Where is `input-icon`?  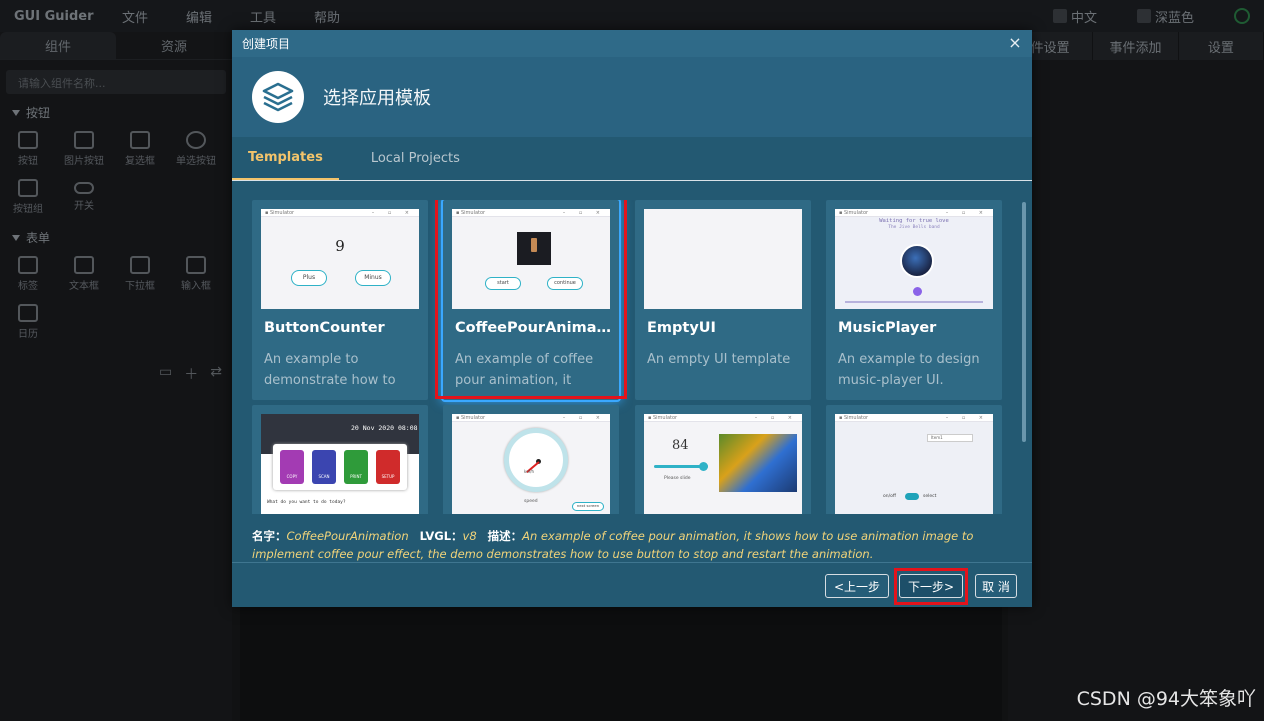
input-icon is located at coordinates (196, 265).